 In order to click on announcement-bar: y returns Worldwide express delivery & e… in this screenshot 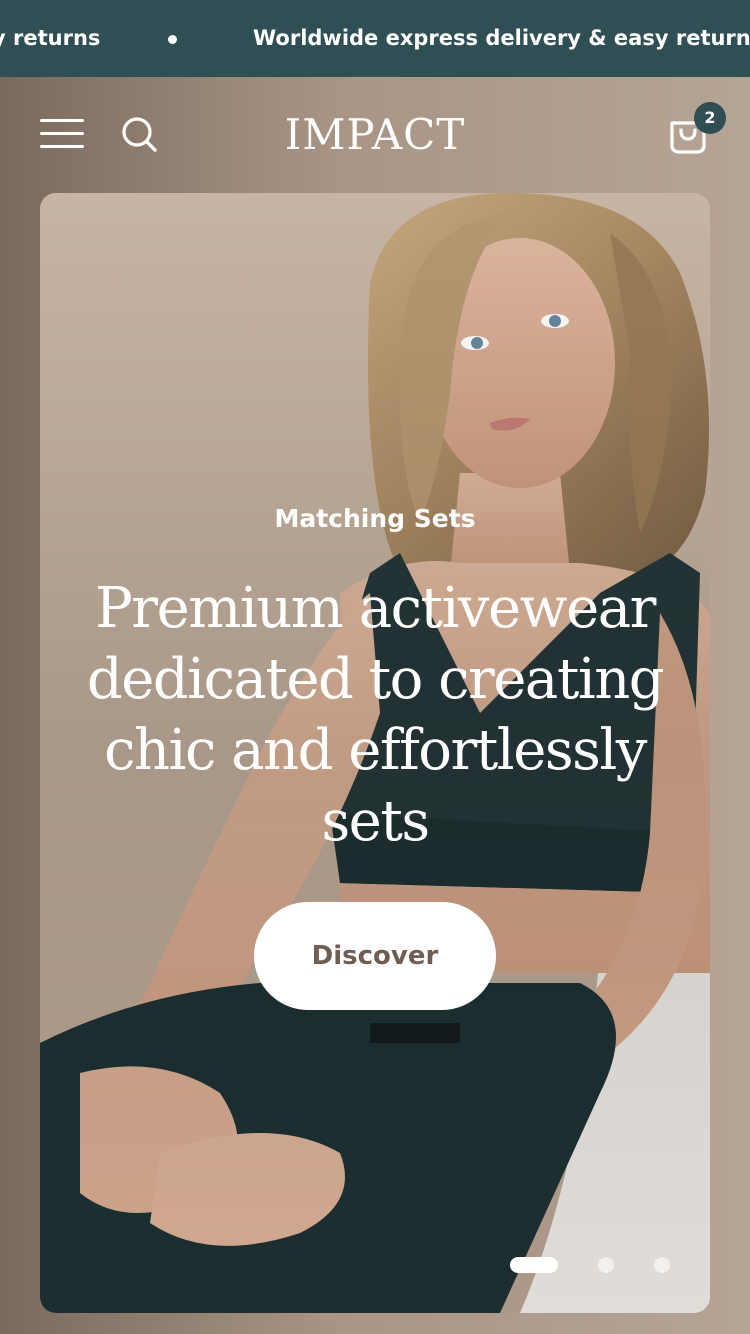, I will do `click(375, 38)`.